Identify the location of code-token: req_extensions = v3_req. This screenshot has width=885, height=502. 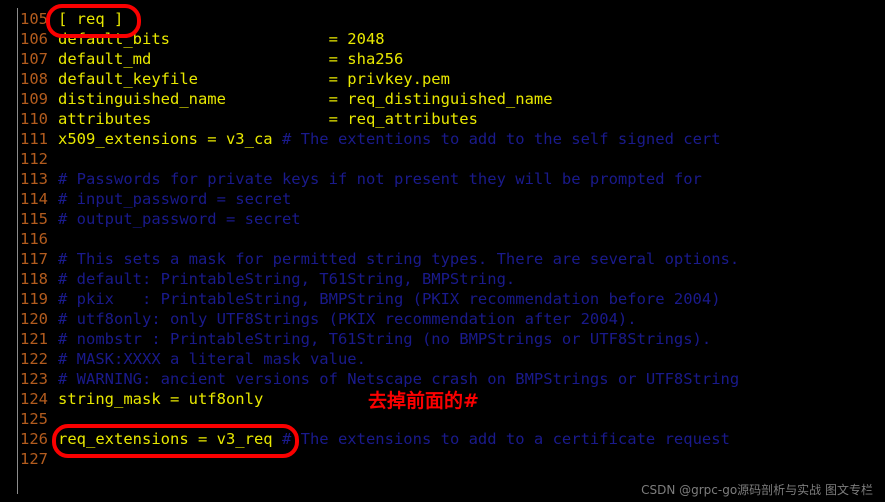
(170, 439).